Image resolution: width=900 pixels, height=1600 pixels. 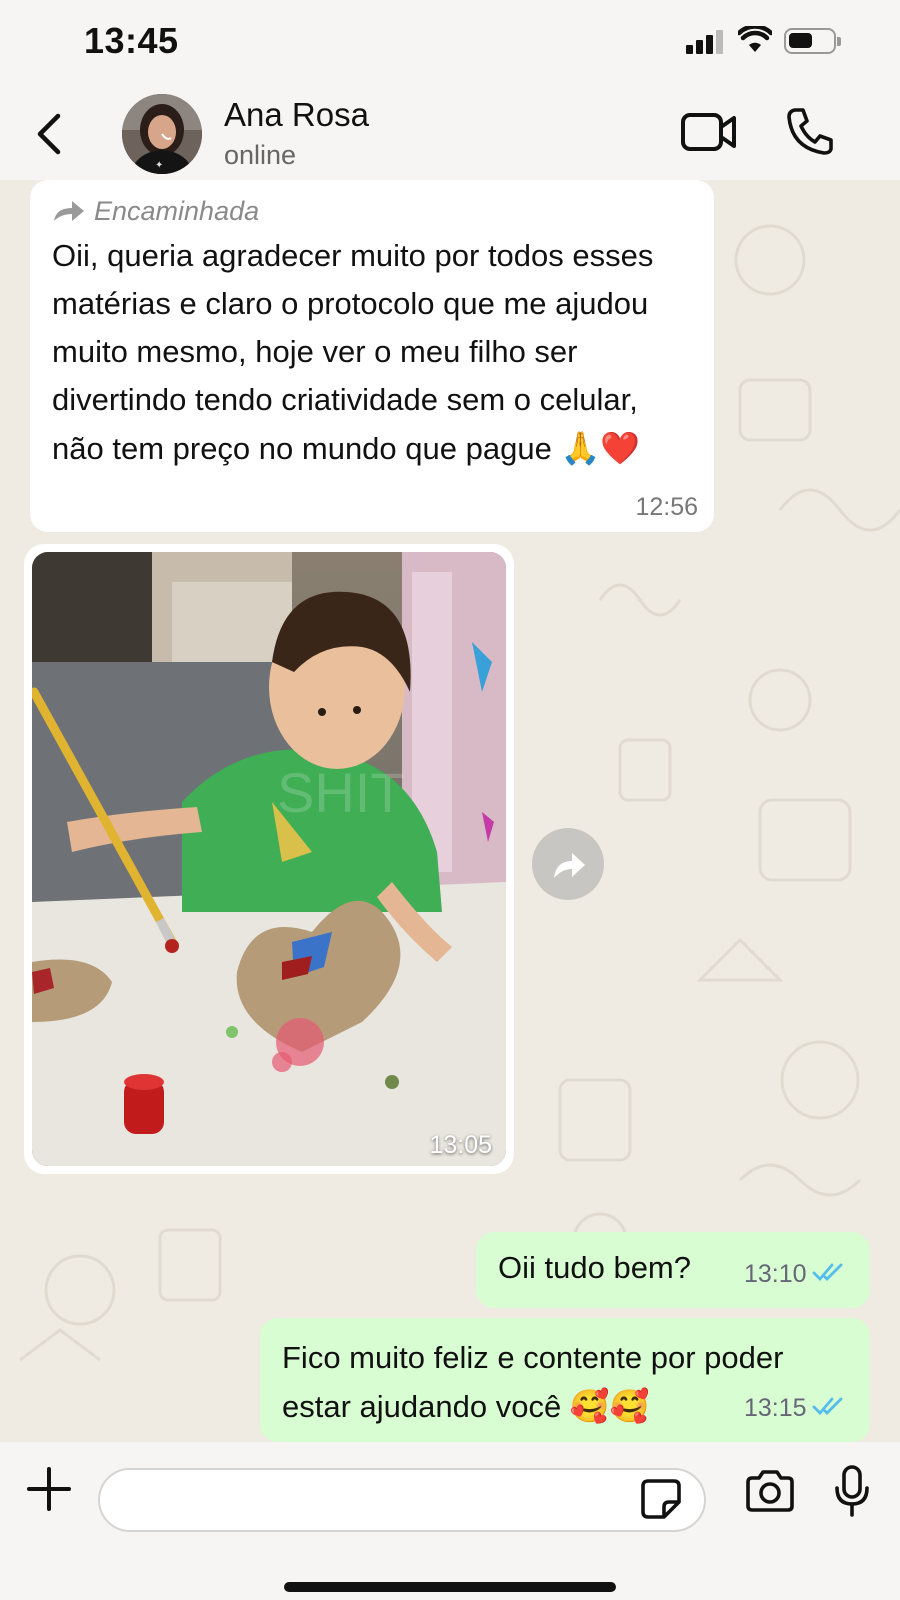 What do you see at coordinates (131, 40) in the screenshot?
I see `status-time: 13:45` at bounding box center [131, 40].